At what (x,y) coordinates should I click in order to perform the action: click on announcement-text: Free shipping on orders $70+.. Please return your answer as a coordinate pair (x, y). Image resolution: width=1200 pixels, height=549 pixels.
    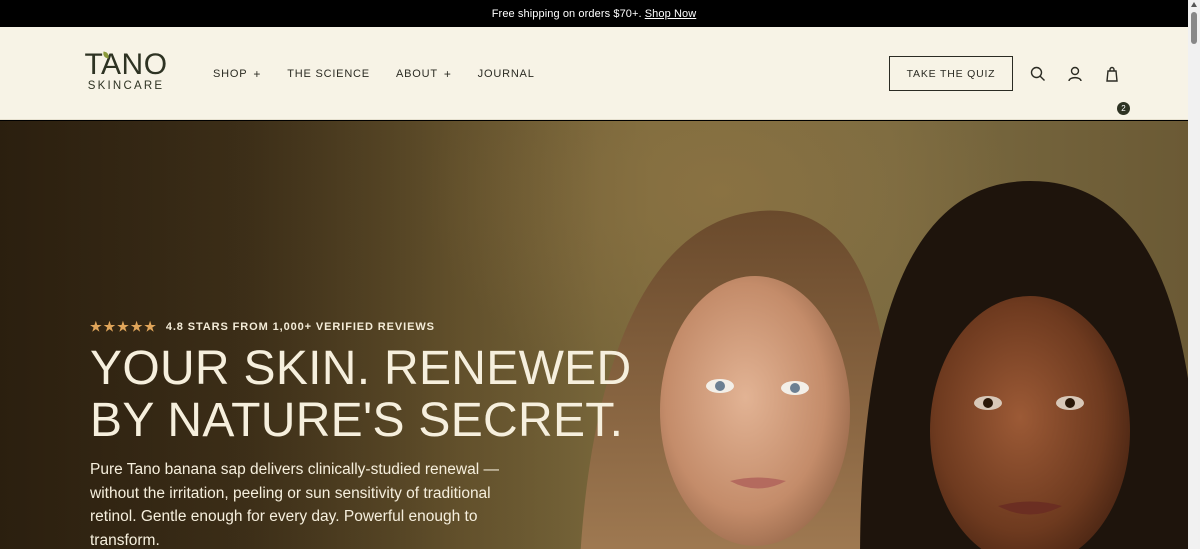
    Looking at the image, I should click on (566, 13).